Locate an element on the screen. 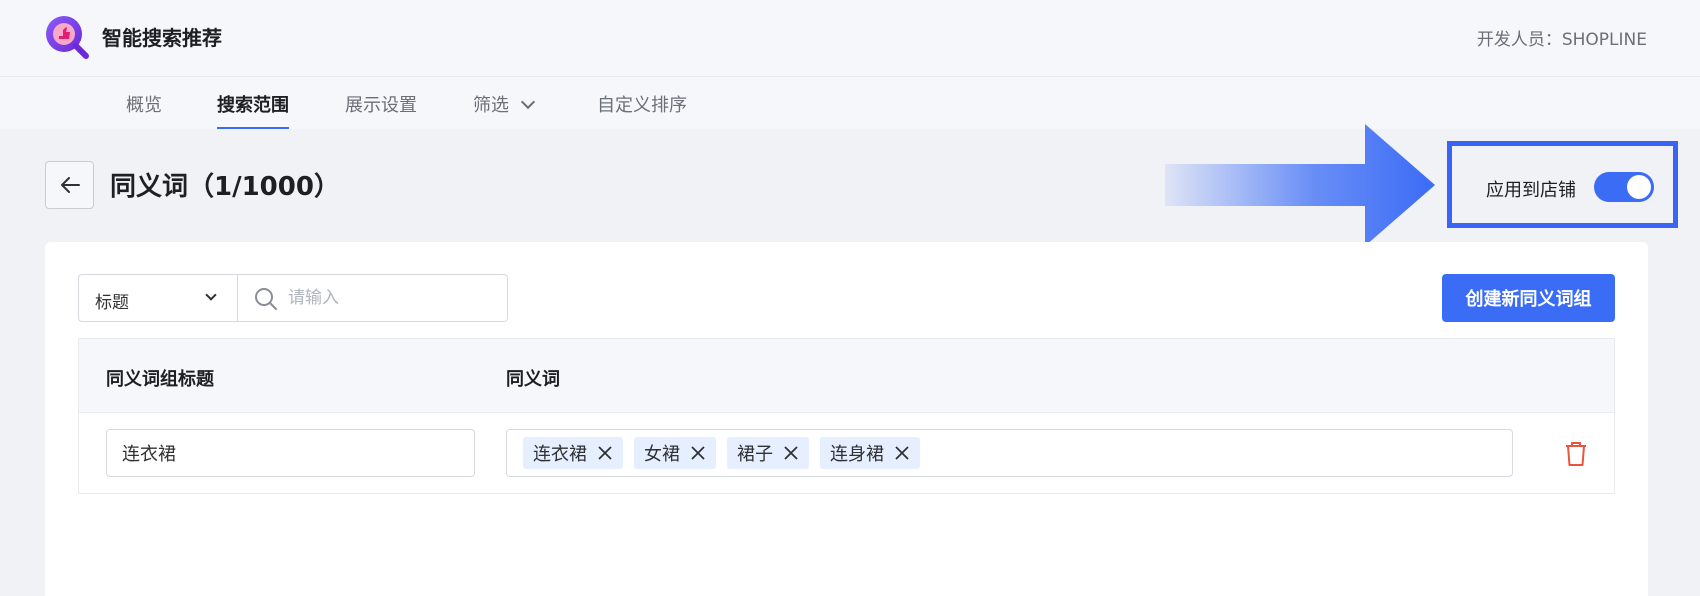 The image size is (1700, 596). developer-label: 开发人员：SHOPLINE is located at coordinates (1561, 40).